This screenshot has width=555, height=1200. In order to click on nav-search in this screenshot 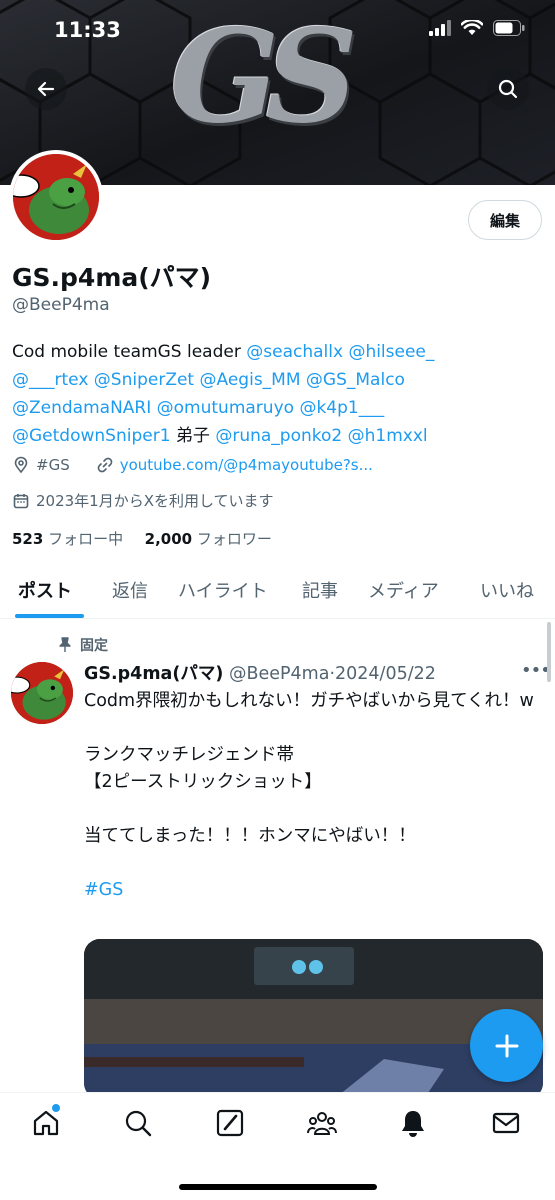, I will do `click(138, 1123)`.